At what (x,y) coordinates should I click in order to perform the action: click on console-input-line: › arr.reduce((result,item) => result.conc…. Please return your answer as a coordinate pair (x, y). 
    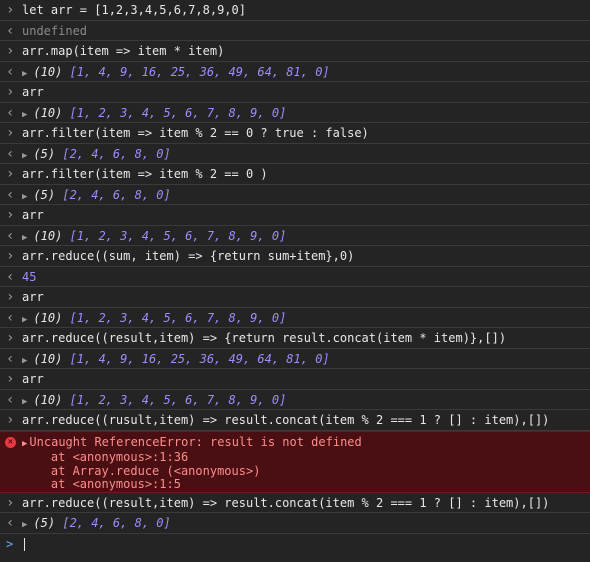
    Looking at the image, I should click on (295, 503).